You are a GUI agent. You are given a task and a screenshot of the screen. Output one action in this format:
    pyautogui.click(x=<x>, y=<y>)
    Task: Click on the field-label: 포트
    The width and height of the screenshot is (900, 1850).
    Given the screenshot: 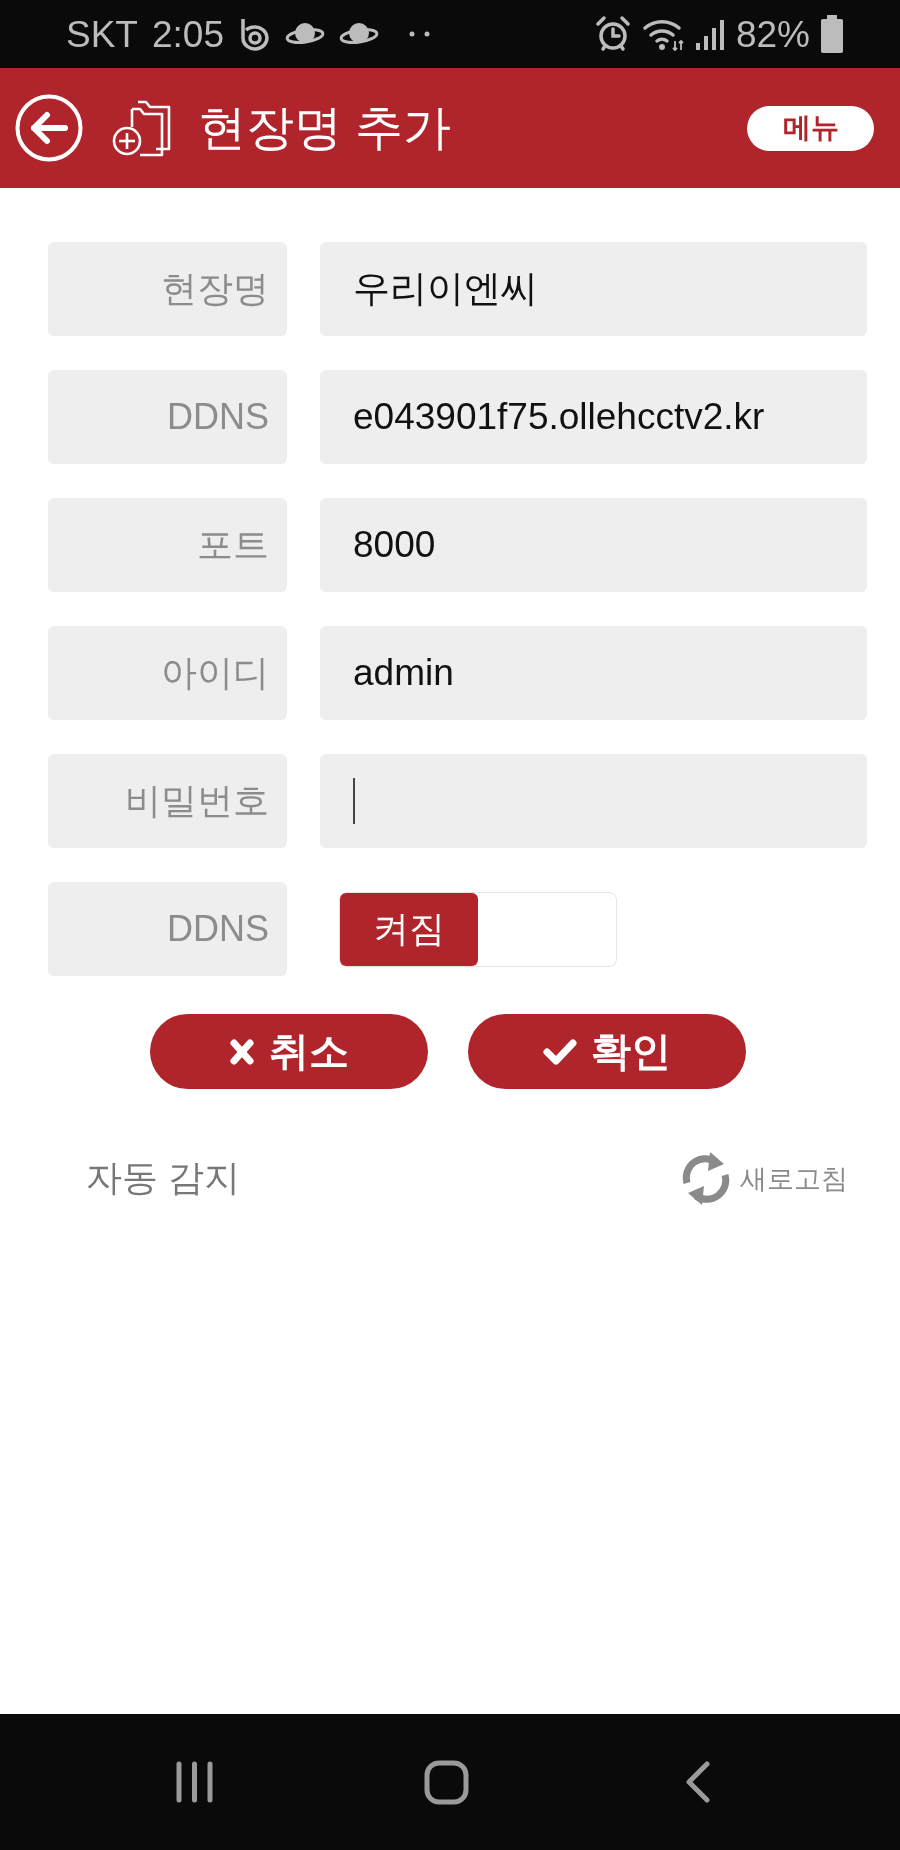 What is the action you would take?
    pyautogui.click(x=167, y=545)
    